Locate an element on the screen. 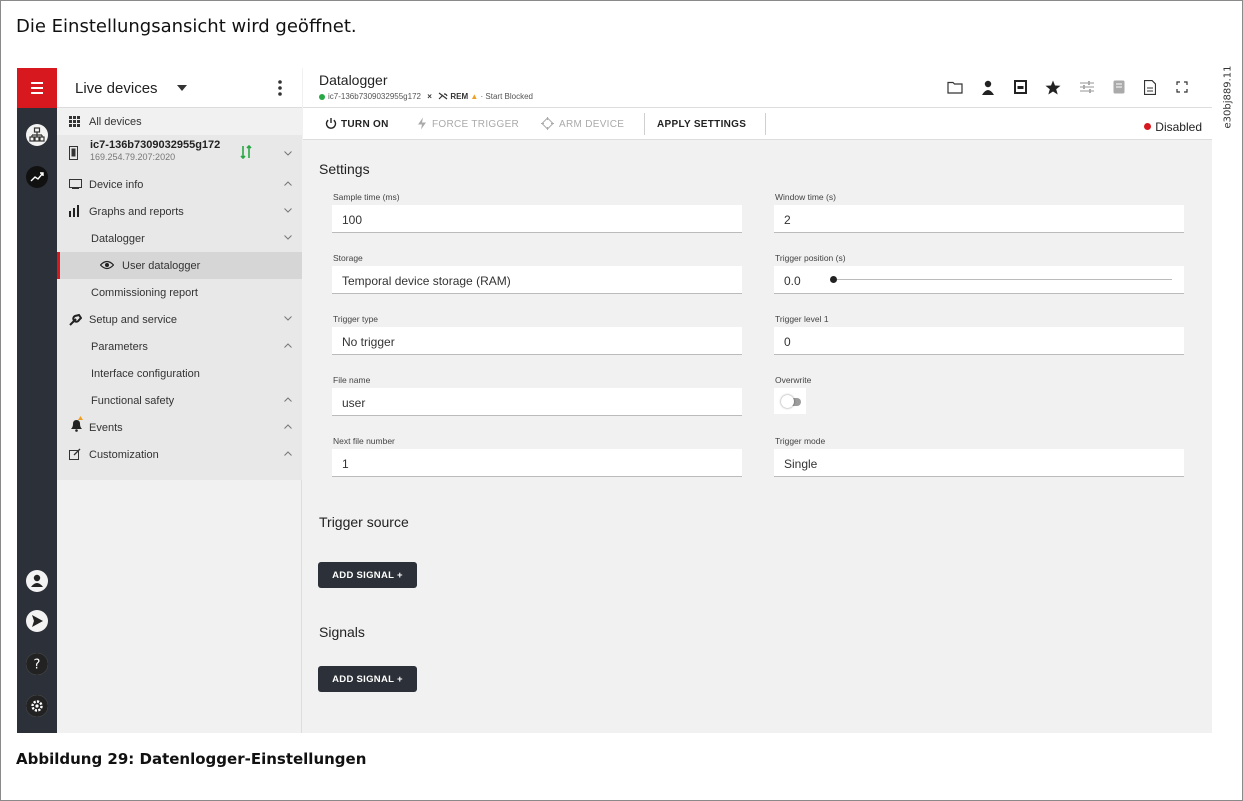  overwrite-toggle is located at coordinates (790, 401).